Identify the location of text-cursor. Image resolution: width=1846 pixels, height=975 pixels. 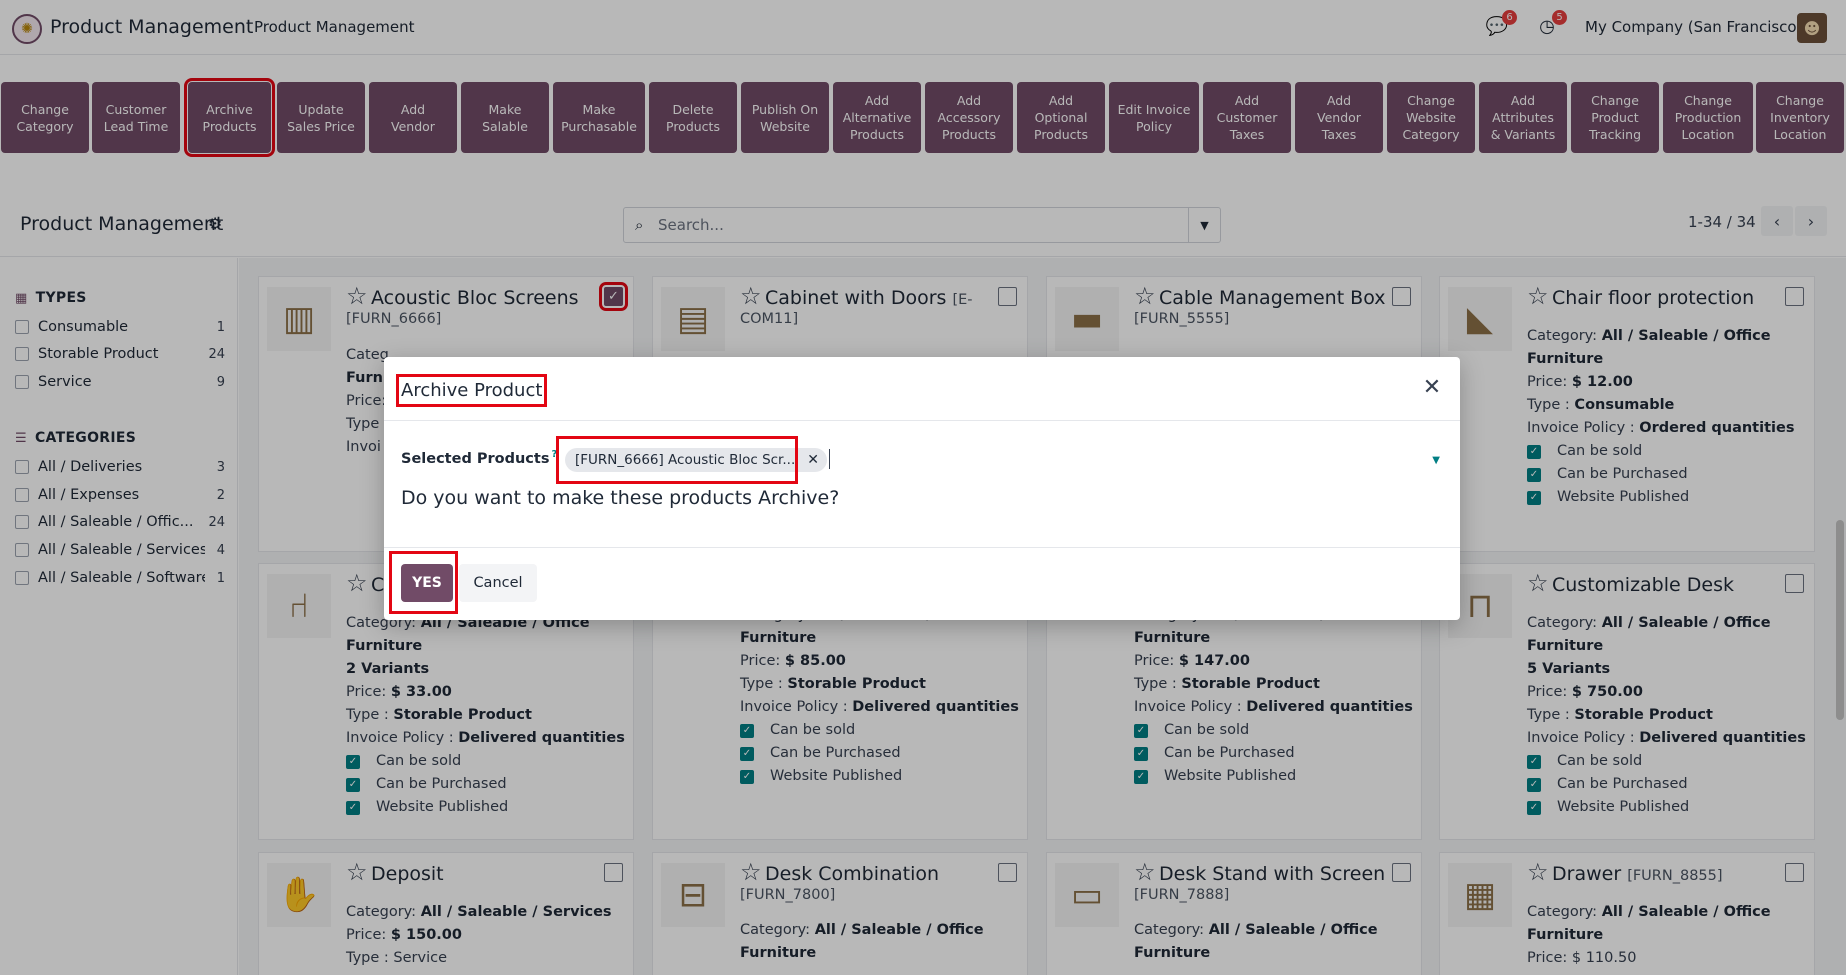
(829, 459).